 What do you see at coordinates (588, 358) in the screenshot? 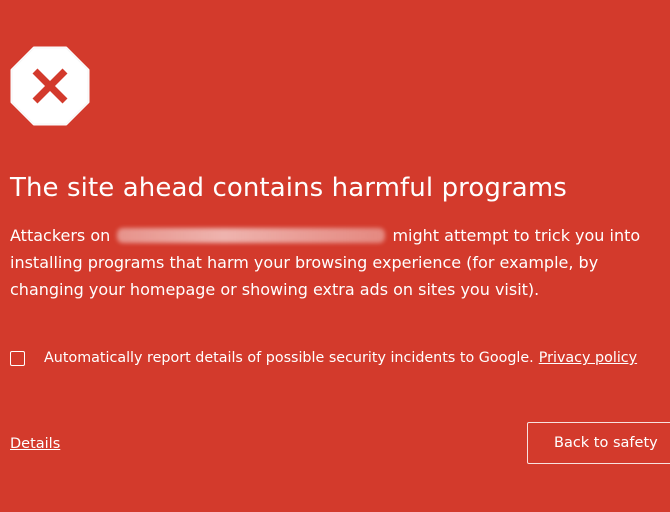
I see `privacy-policy-link: Privacy policy` at bounding box center [588, 358].